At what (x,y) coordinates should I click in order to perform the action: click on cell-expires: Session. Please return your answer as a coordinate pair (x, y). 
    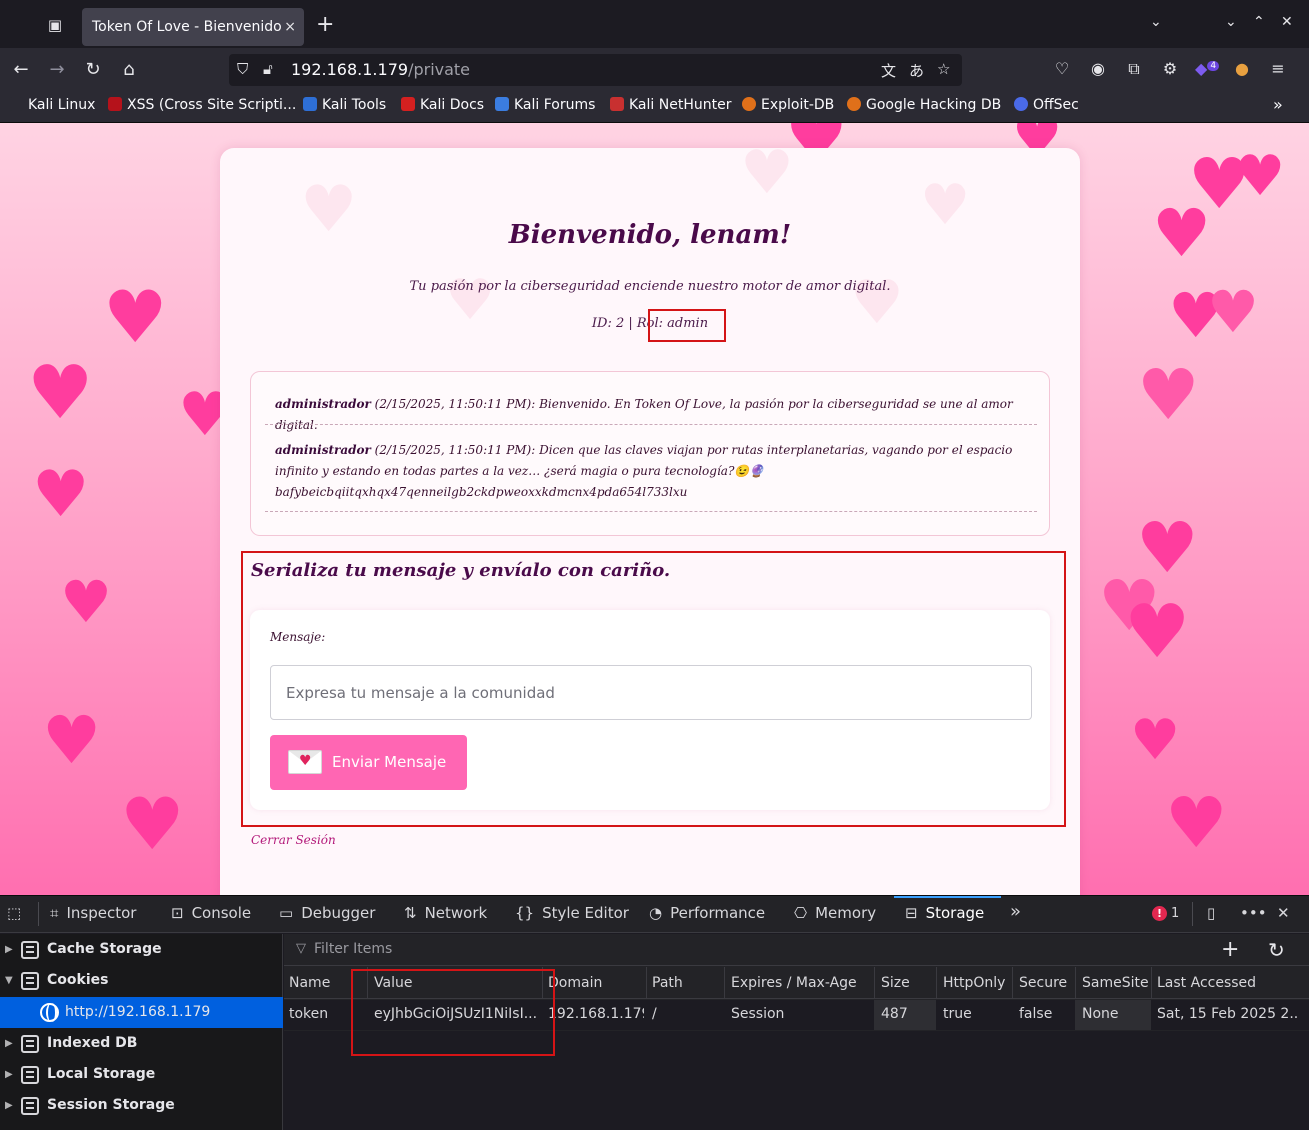
    Looking at the image, I should click on (801, 1014).